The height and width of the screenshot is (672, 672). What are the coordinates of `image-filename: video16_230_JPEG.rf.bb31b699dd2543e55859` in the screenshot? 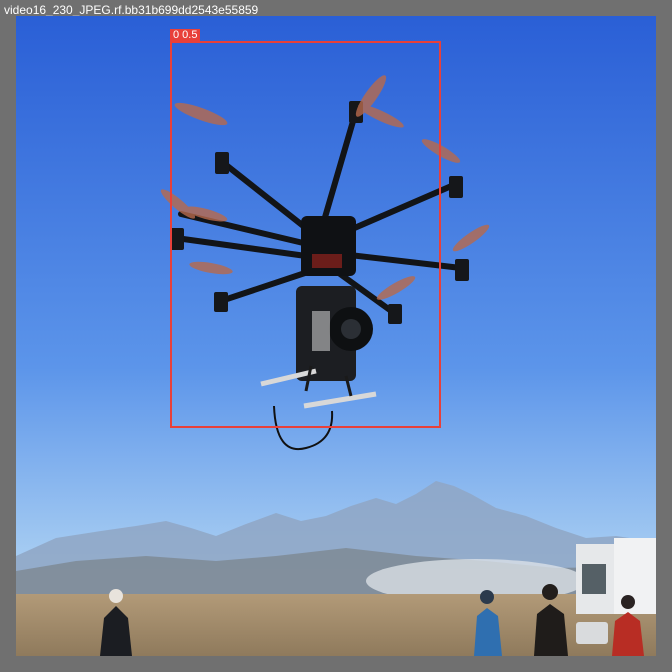 It's located at (131, 10).